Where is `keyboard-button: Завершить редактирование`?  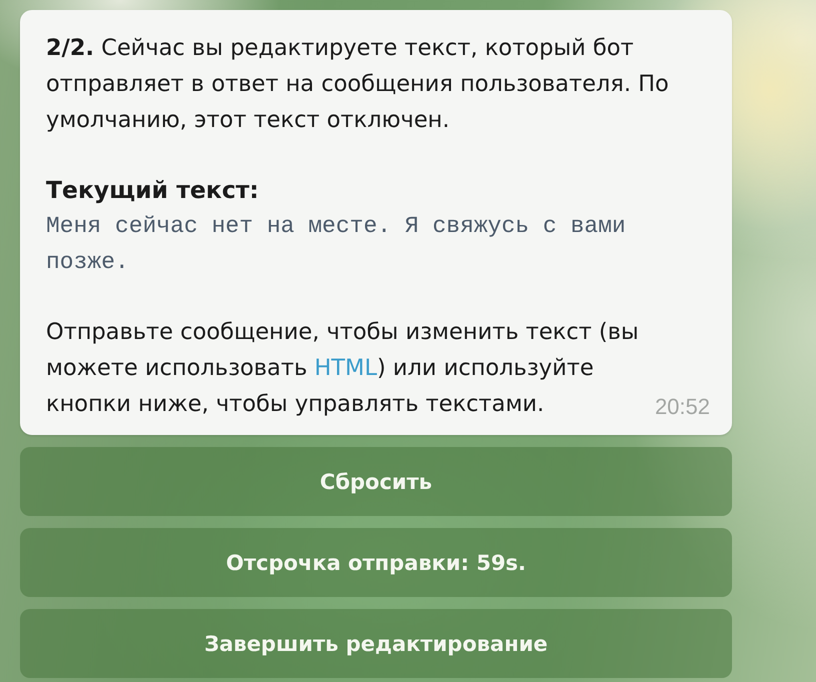 keyboard-button: Завершить редактирование is located at coordinates (376, 643).